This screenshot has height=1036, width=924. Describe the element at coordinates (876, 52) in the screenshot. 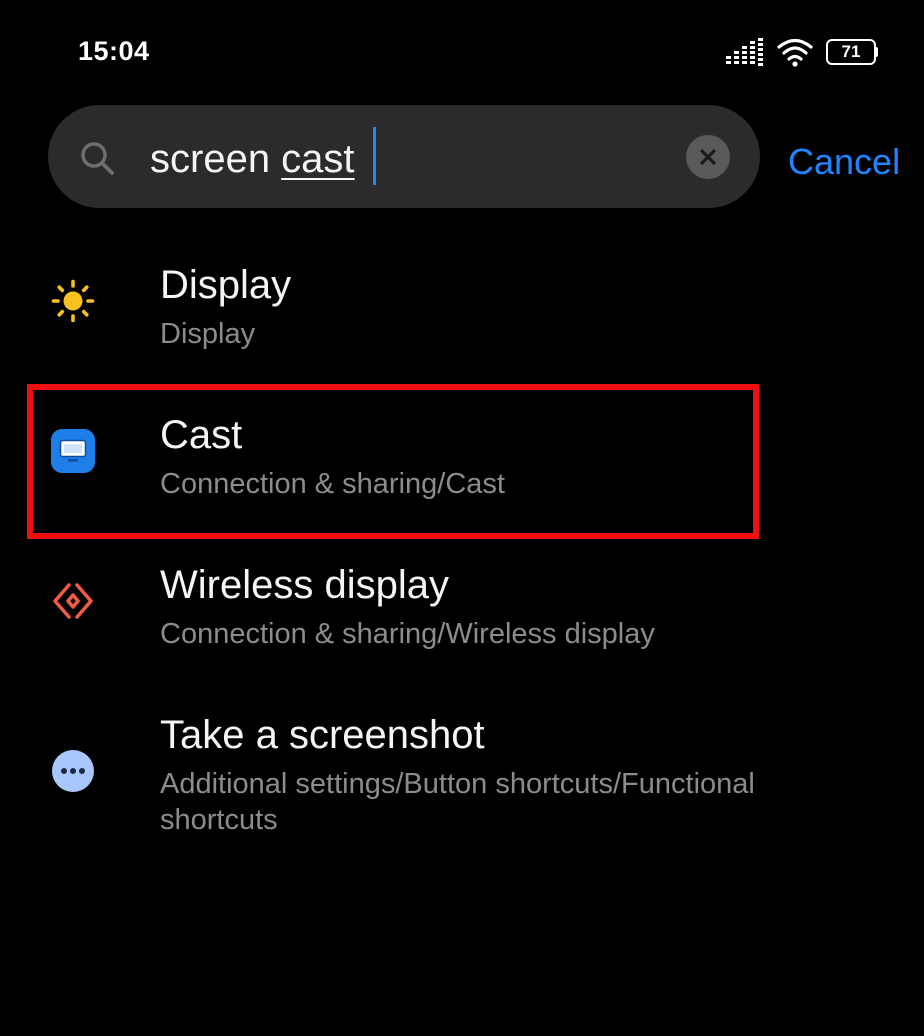

I see `battery-tip` at that location.